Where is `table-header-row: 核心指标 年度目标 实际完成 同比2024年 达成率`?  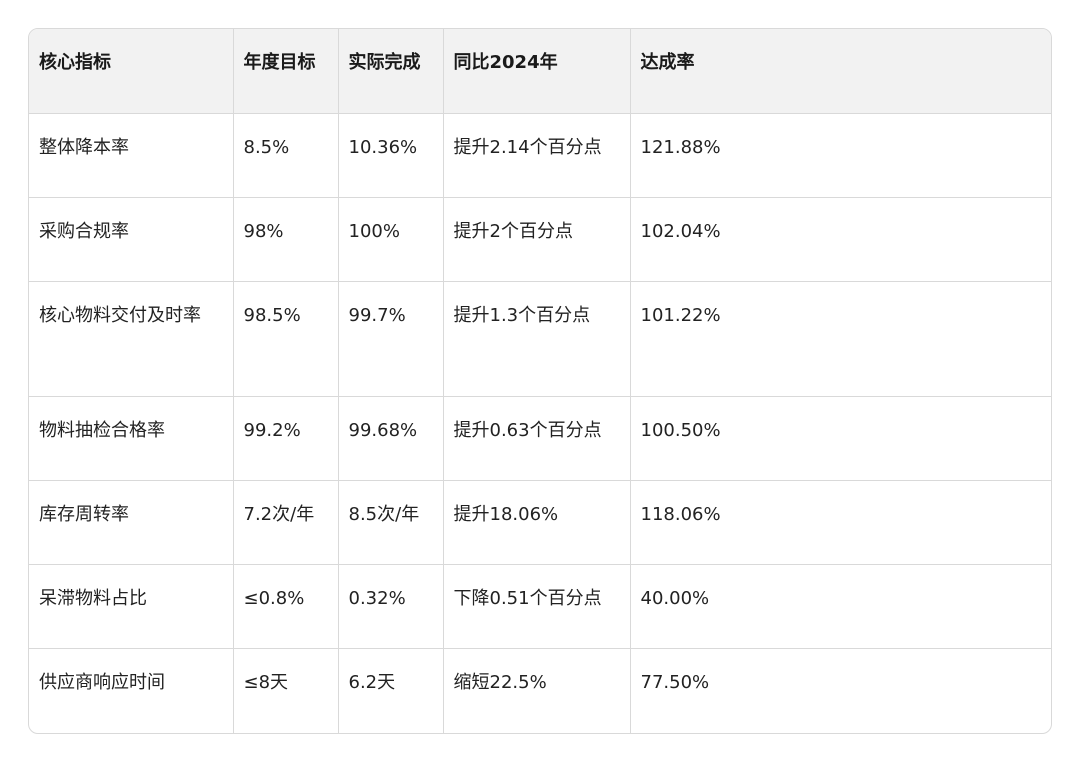
table-header-row: 核心指标 年度目标 实际完成 同比2024年 达成率 is located at coordinates (540, 71).